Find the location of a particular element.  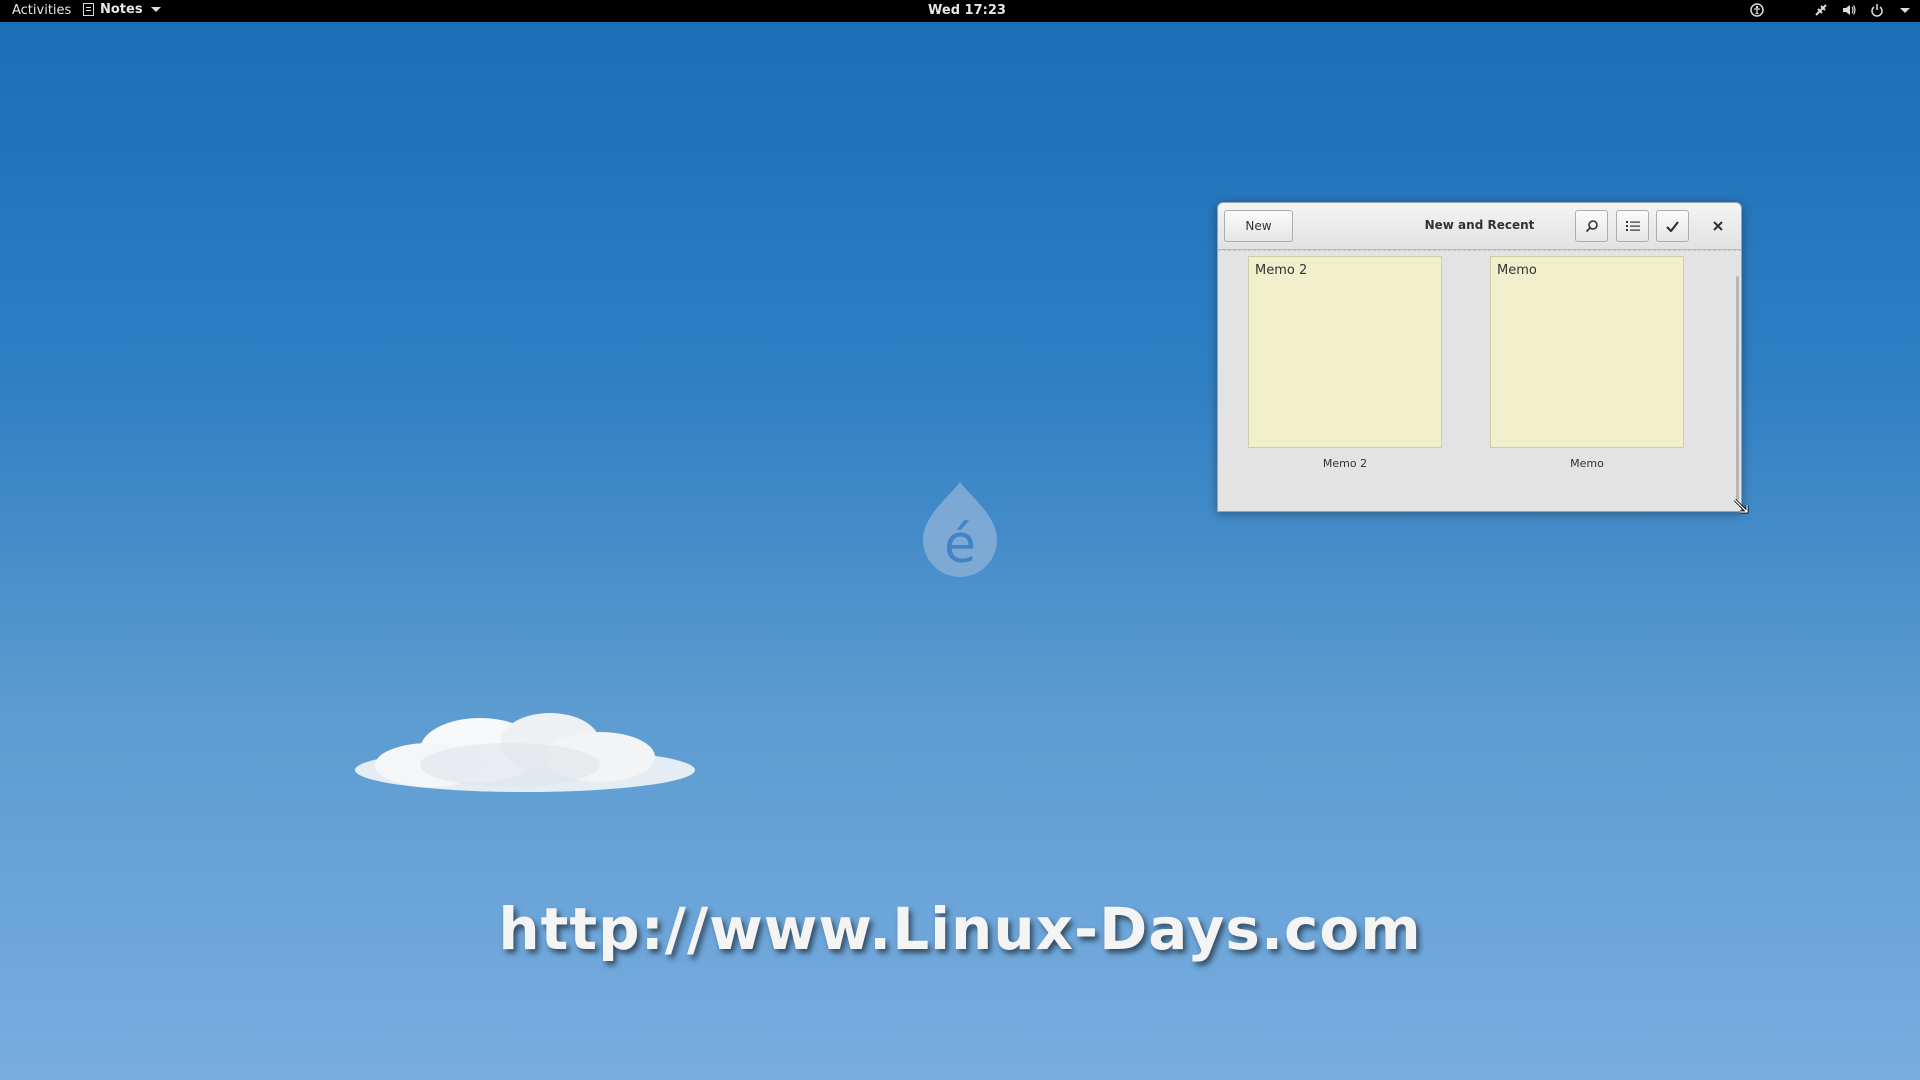

list-view-button is located at coordinates (1632, 226).